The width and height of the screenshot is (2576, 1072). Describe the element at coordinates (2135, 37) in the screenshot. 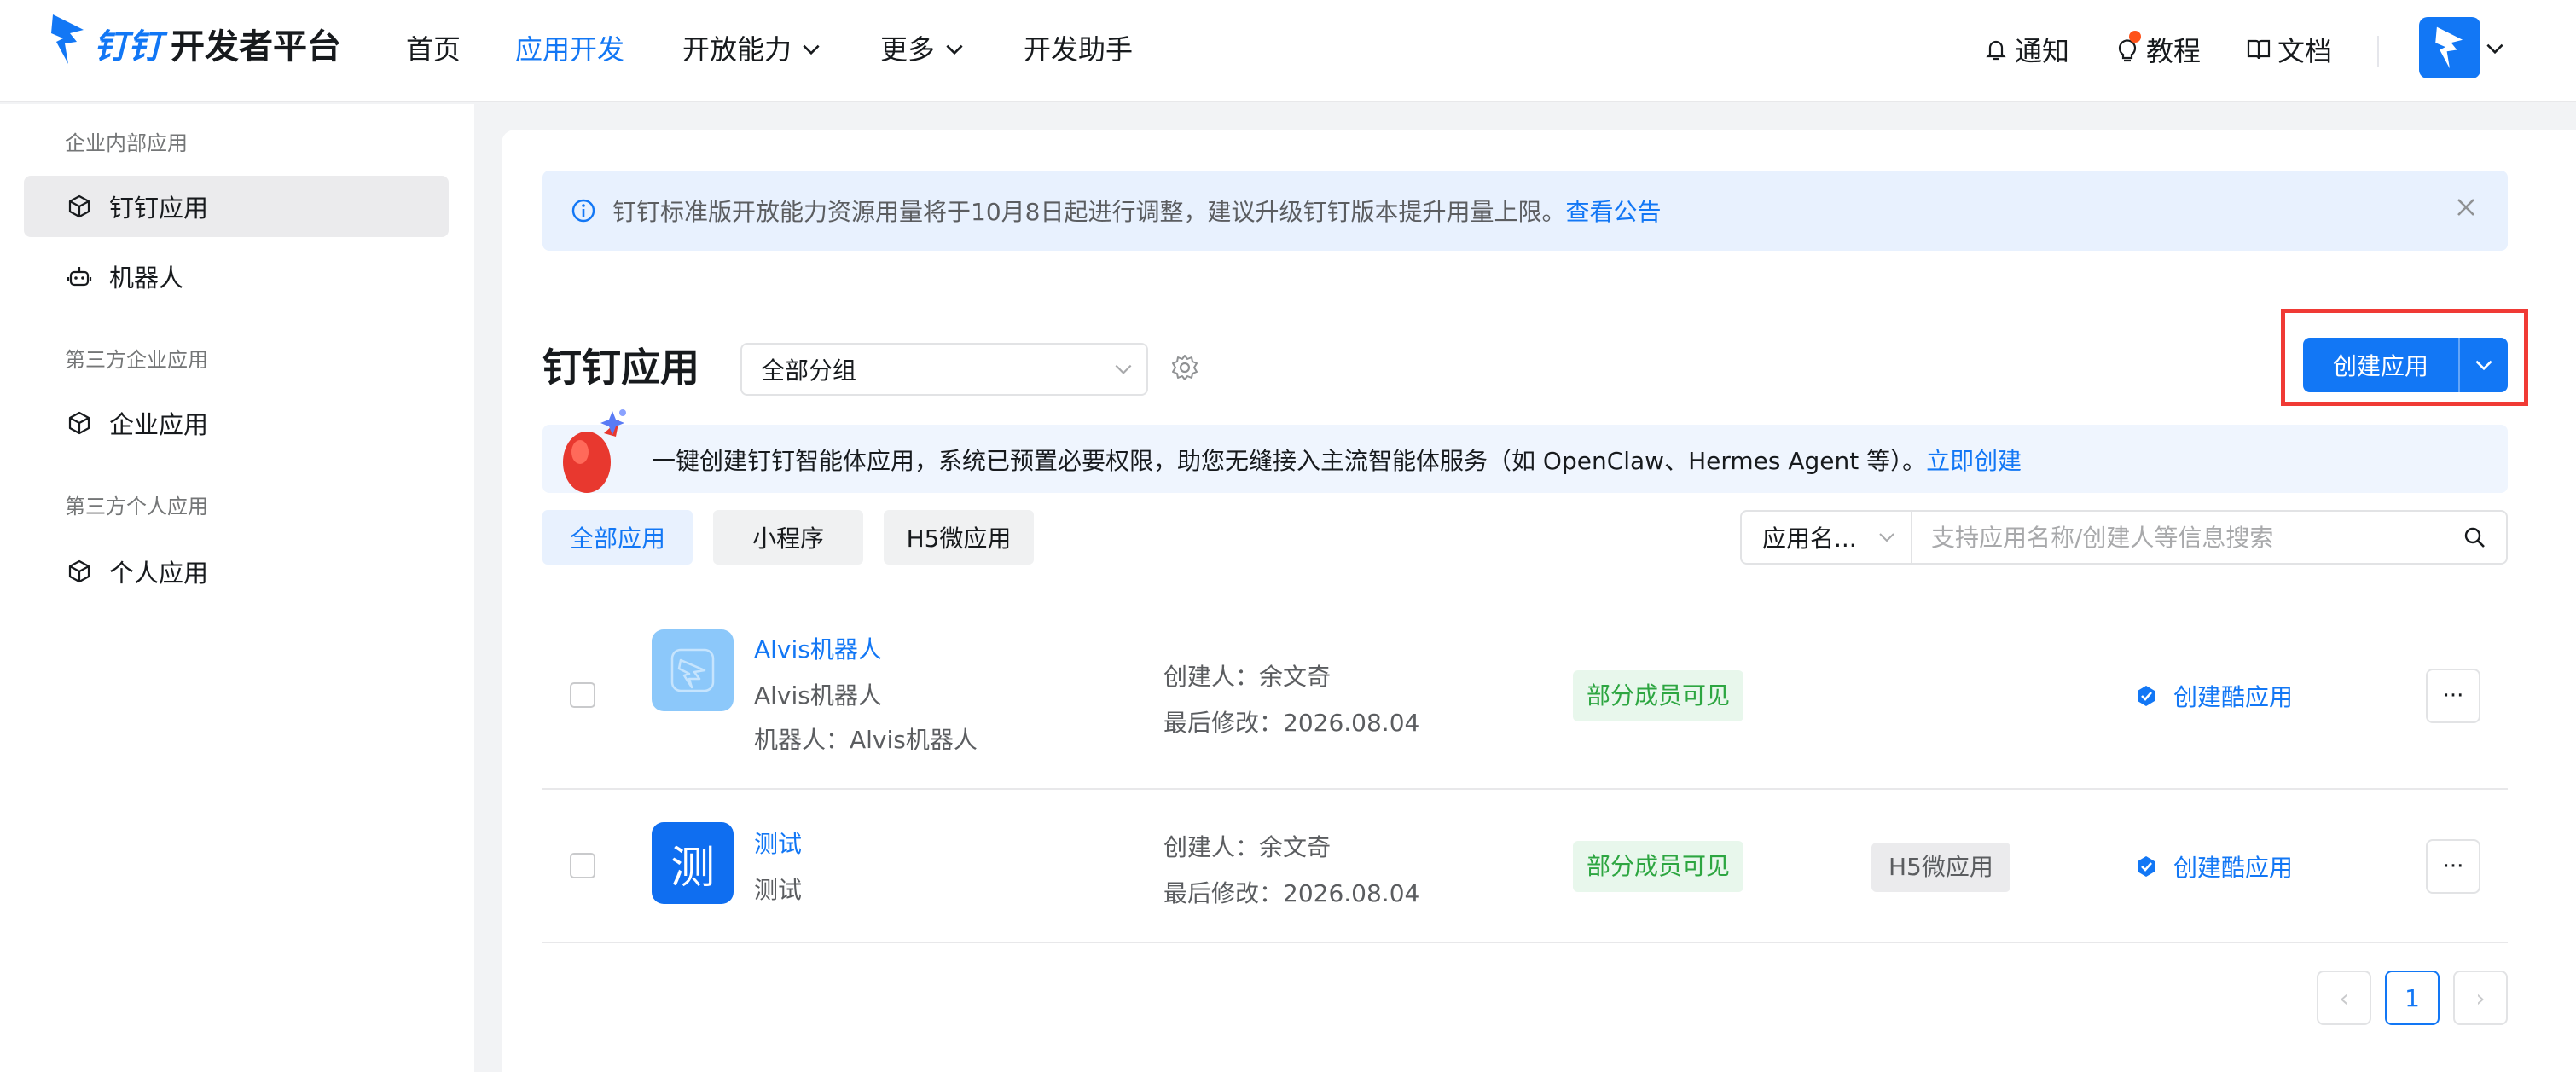

I see `new-badge-dot` at that location.